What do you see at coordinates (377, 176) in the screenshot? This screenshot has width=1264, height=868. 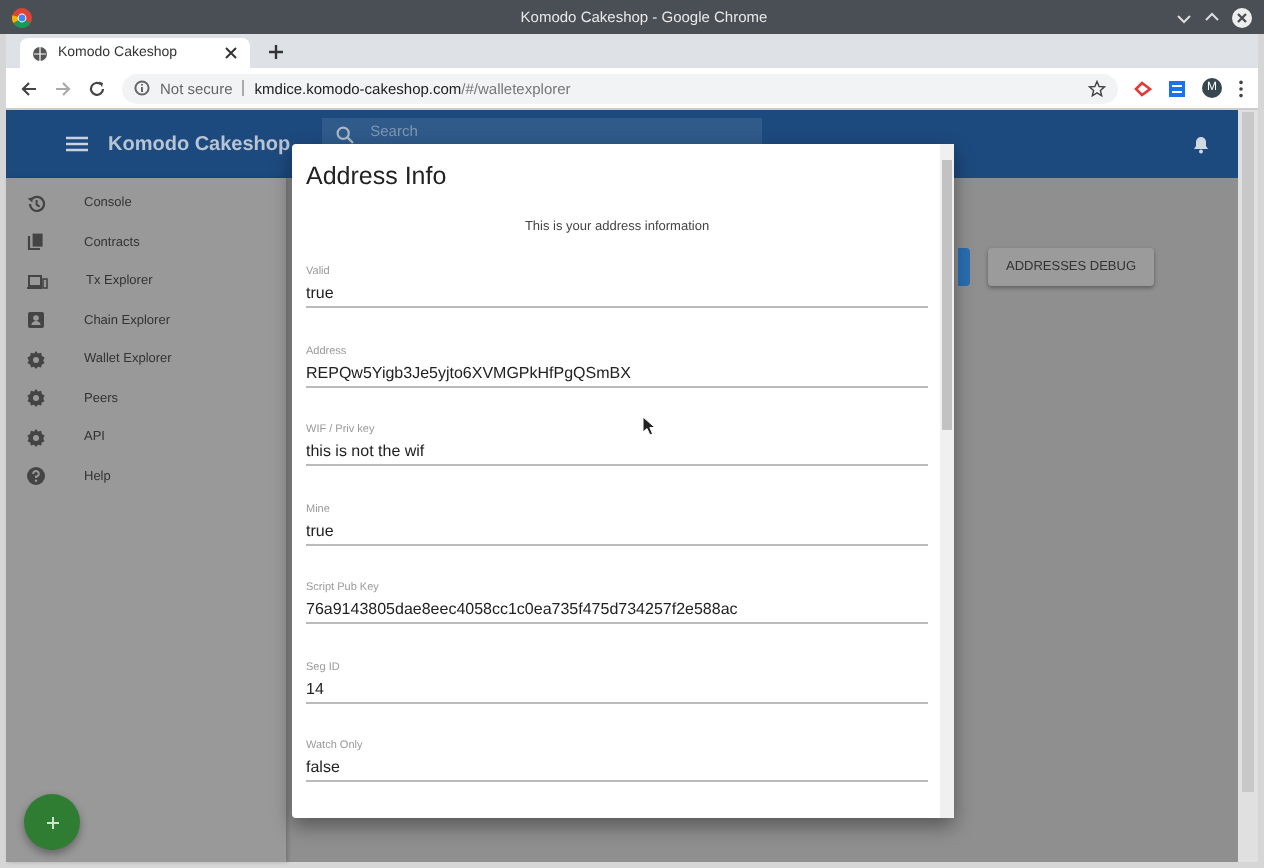 I see `dialog-title: Address Info` at bounding box center [377, 176].